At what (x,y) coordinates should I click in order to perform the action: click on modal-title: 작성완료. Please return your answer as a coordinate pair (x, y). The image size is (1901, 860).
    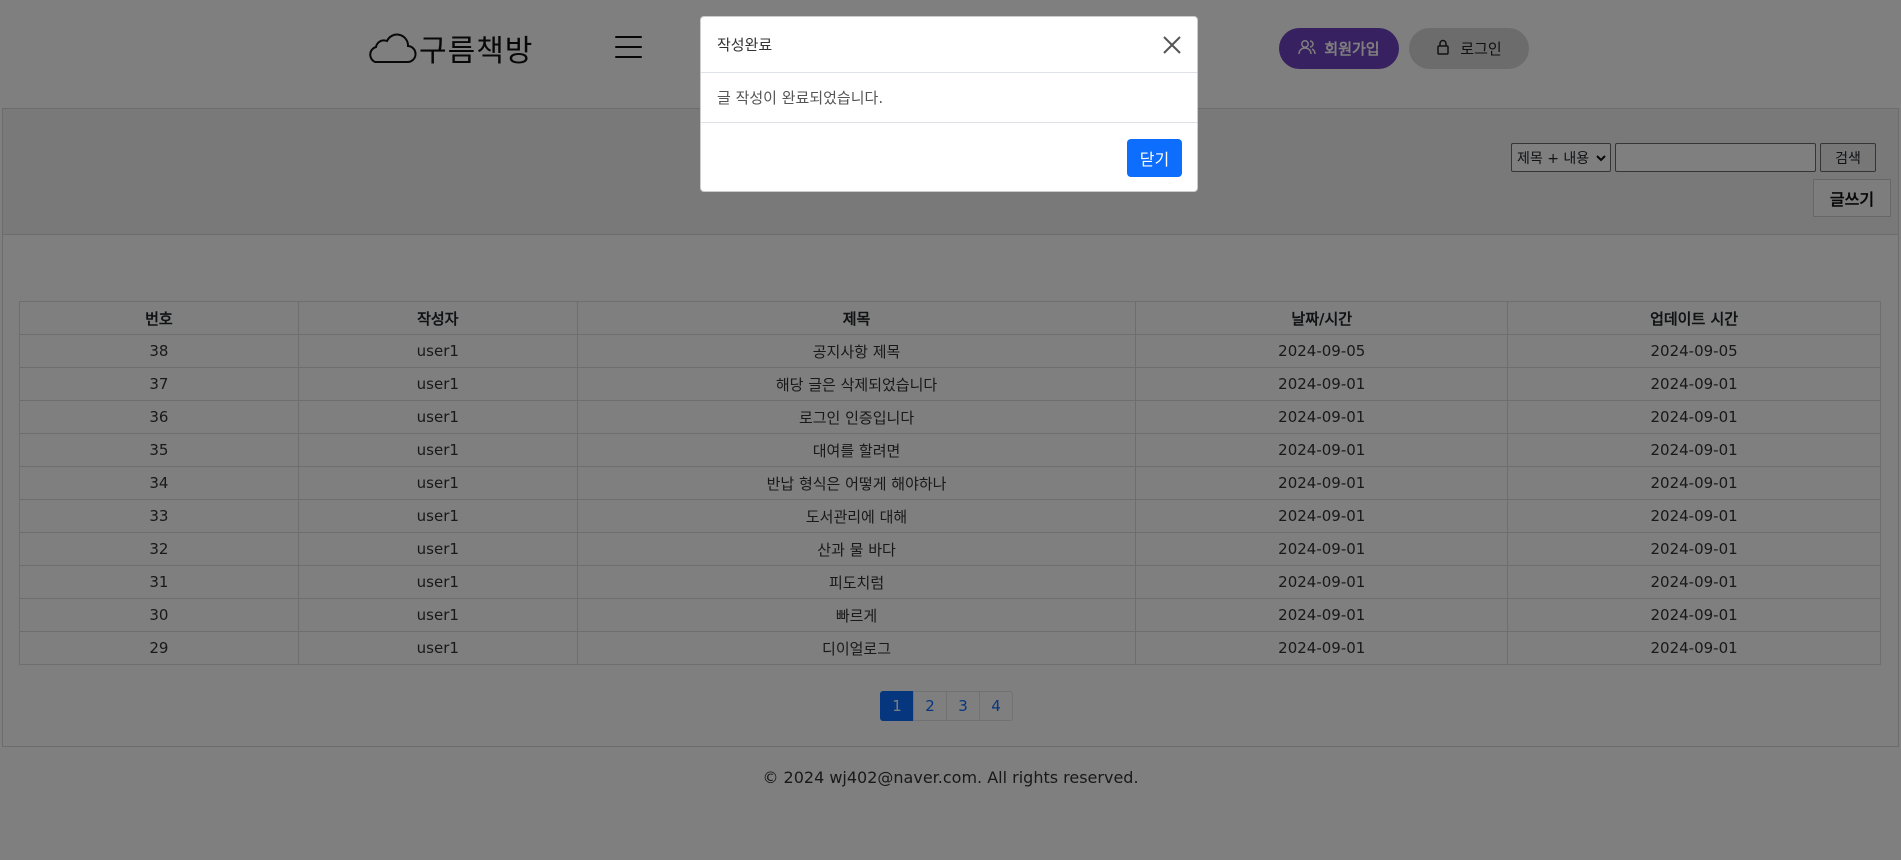
    Looking at the image, I should click on (745, 45).